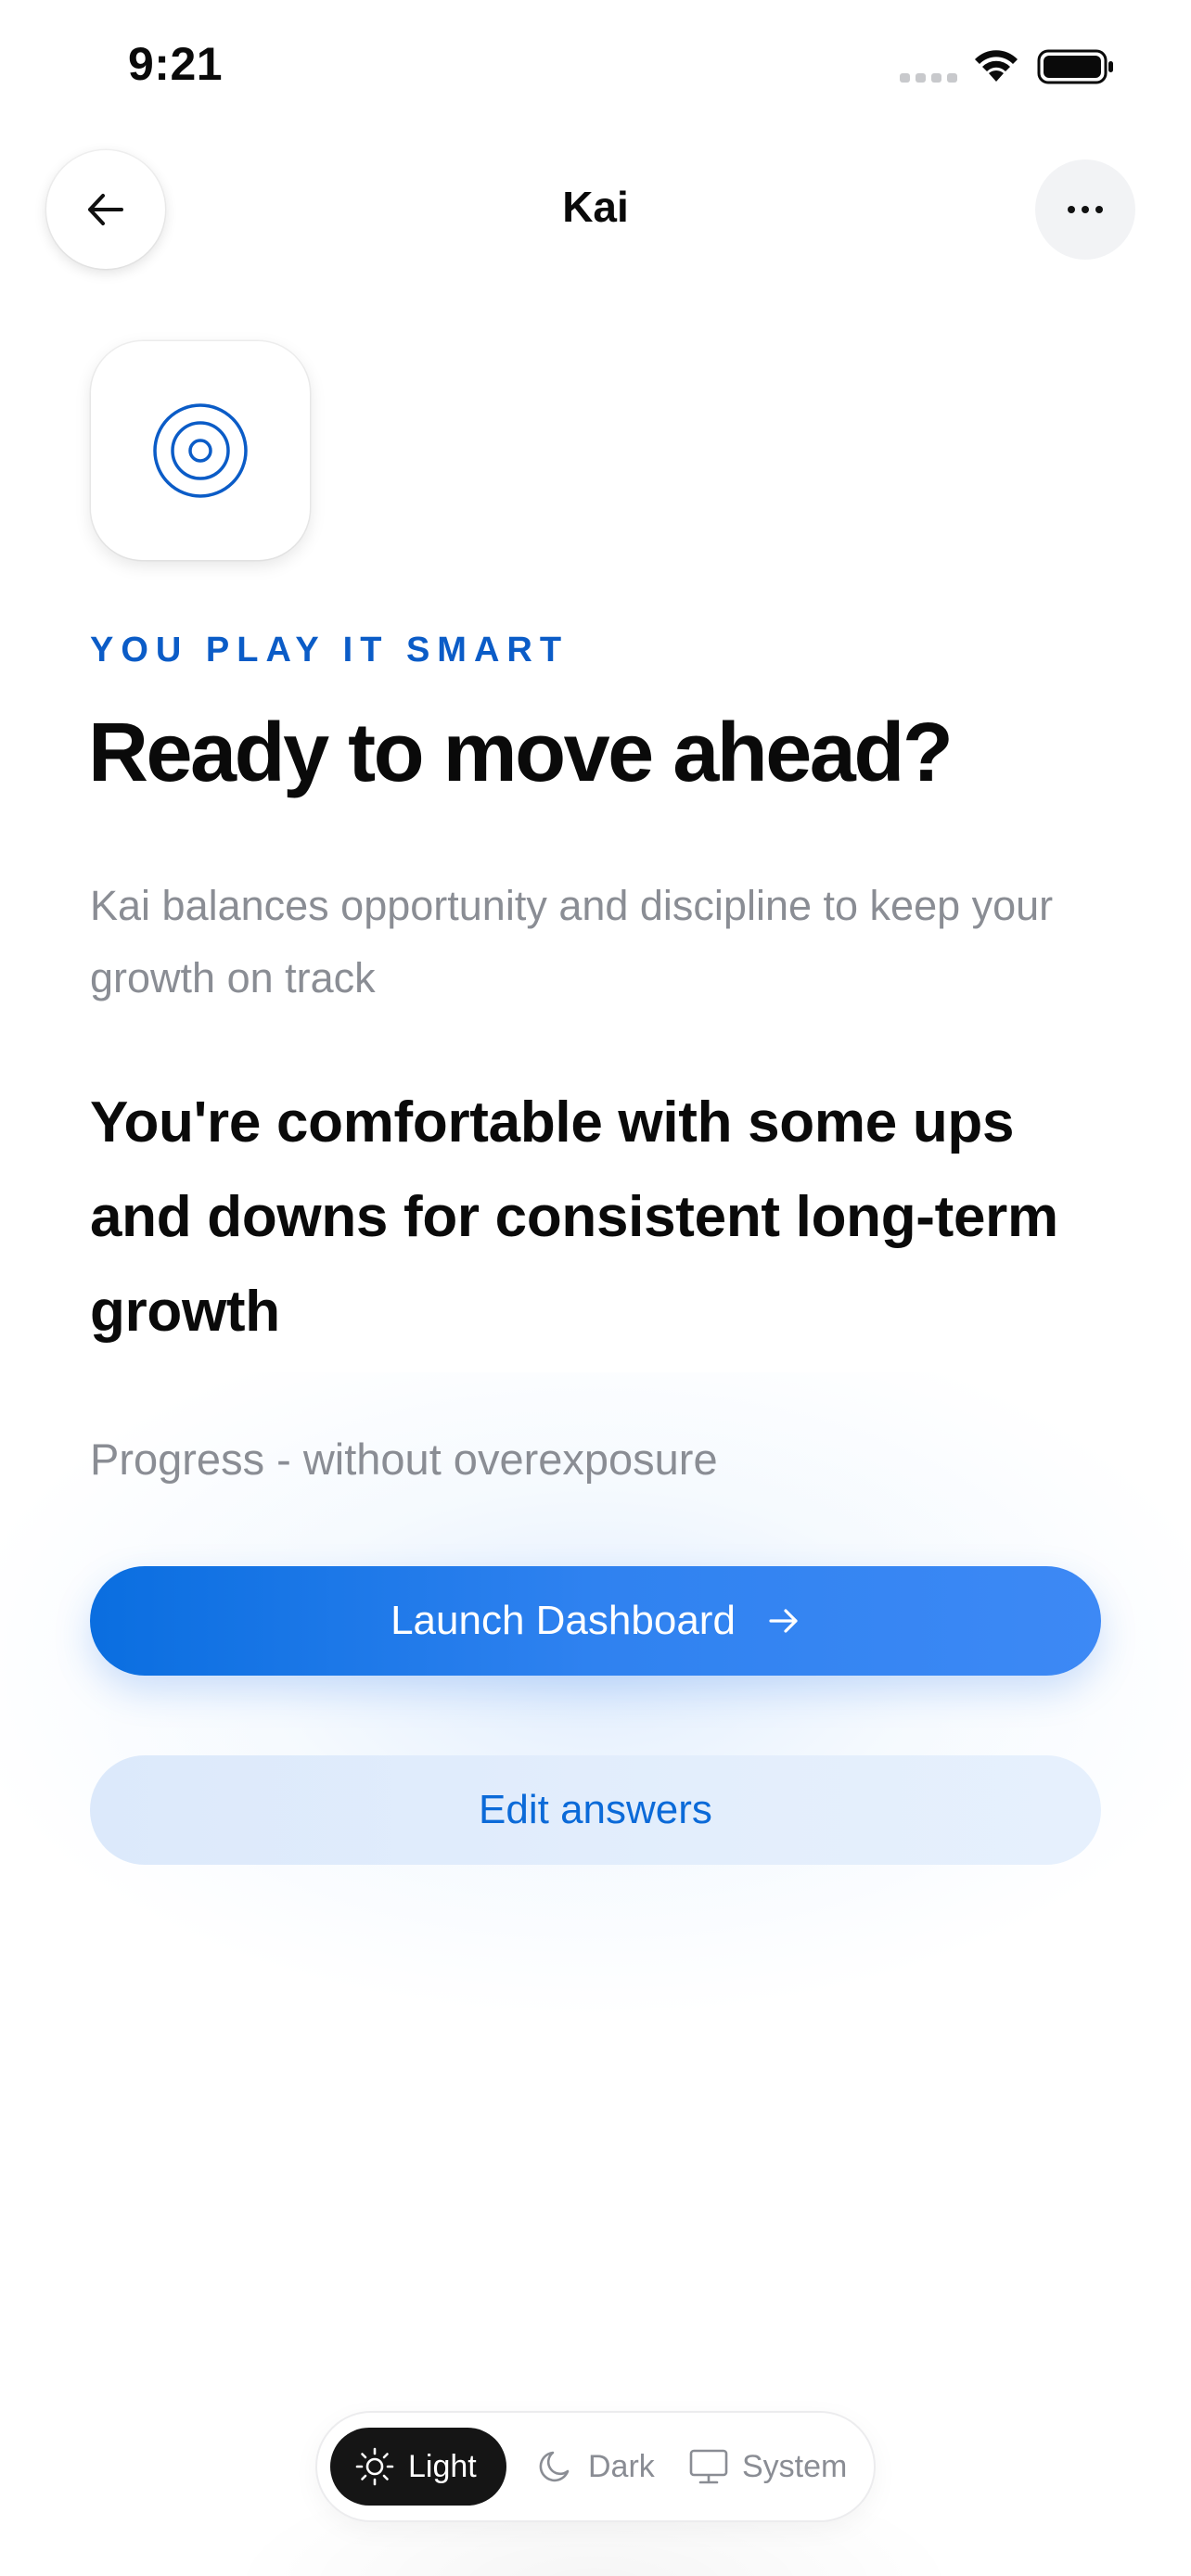  What do you see at coordinates (595, 207) in the screenshot?
I see `nav-title: Kai` at bounding box center [595, 207].